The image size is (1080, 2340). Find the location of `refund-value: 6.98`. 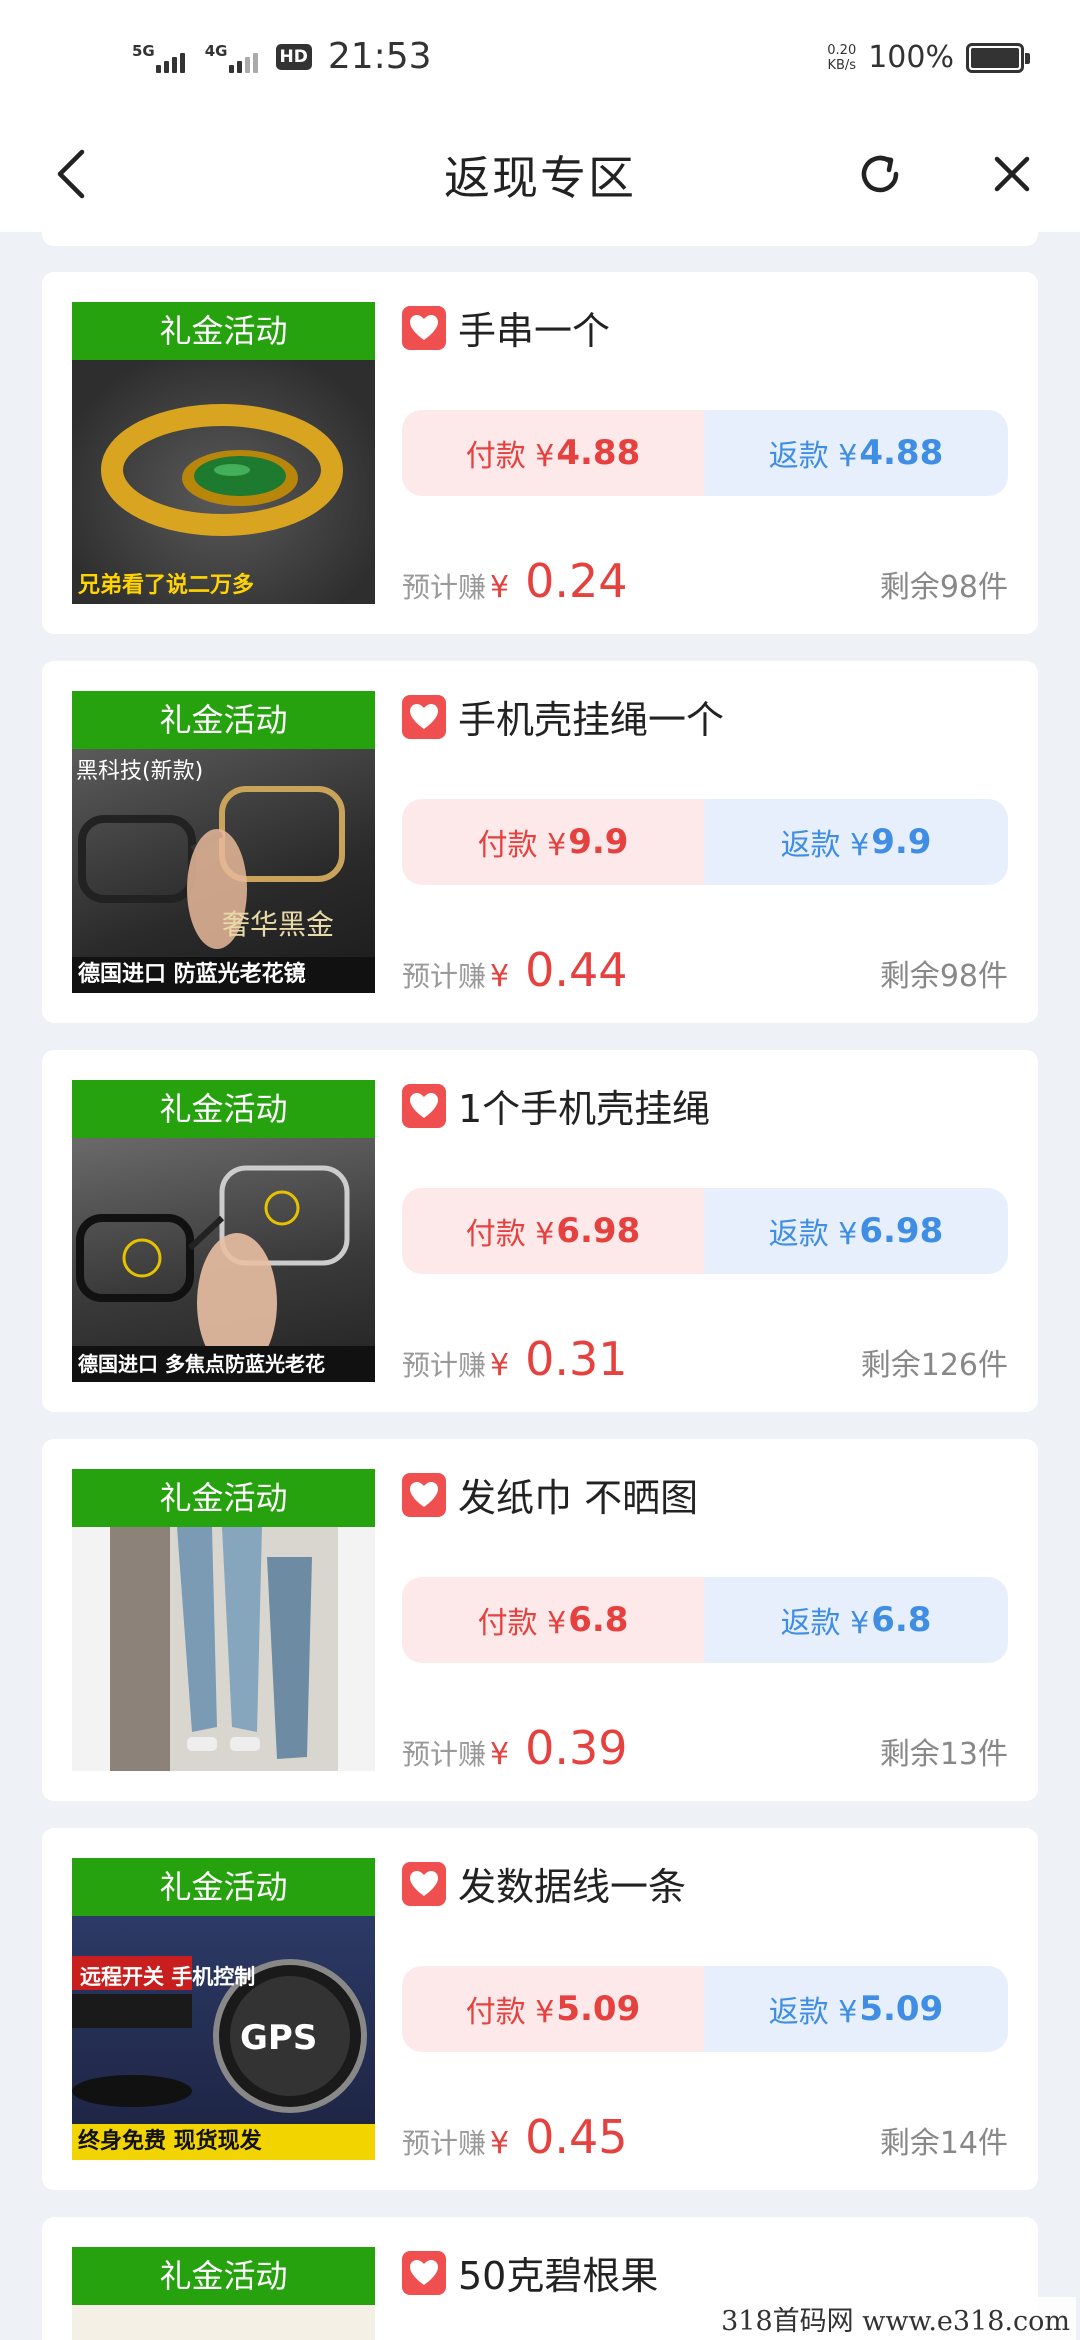

refund-value: 6.98 is located at coordinates (901, 1231).